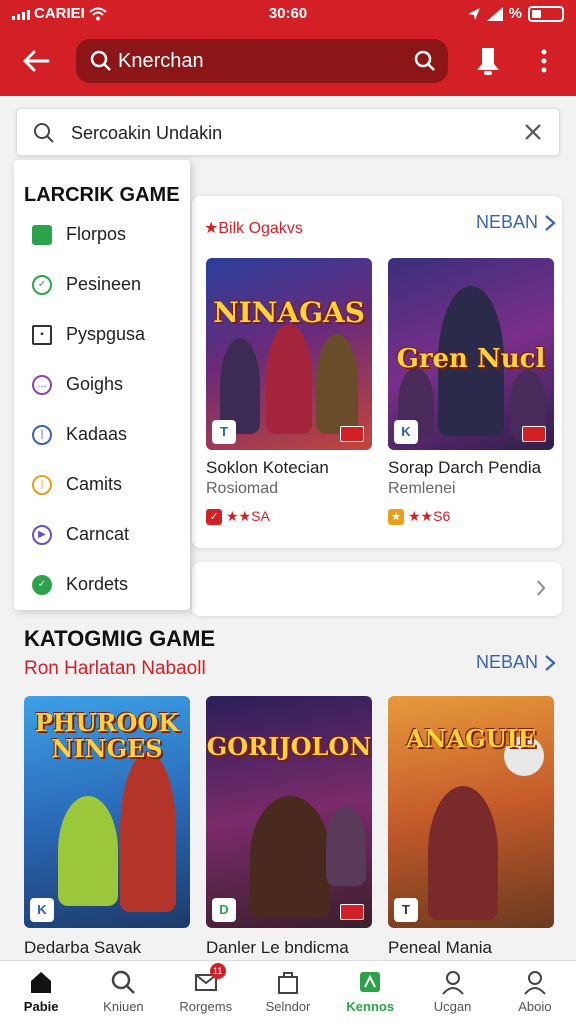  I want to click on expand-row, so click(377, 589).